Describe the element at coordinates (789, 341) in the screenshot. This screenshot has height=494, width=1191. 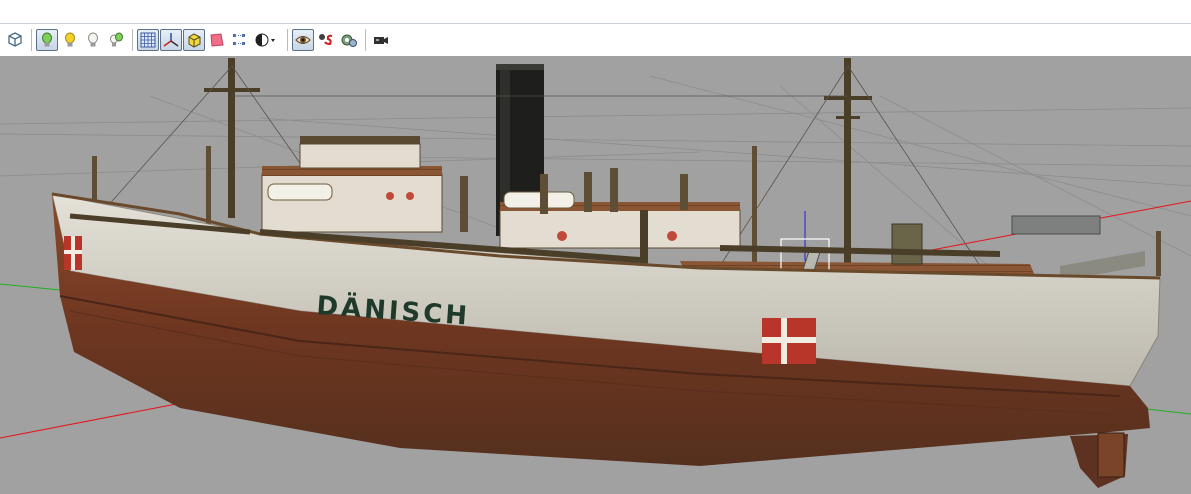
I see `danish-flag-marking-bow` at that location.